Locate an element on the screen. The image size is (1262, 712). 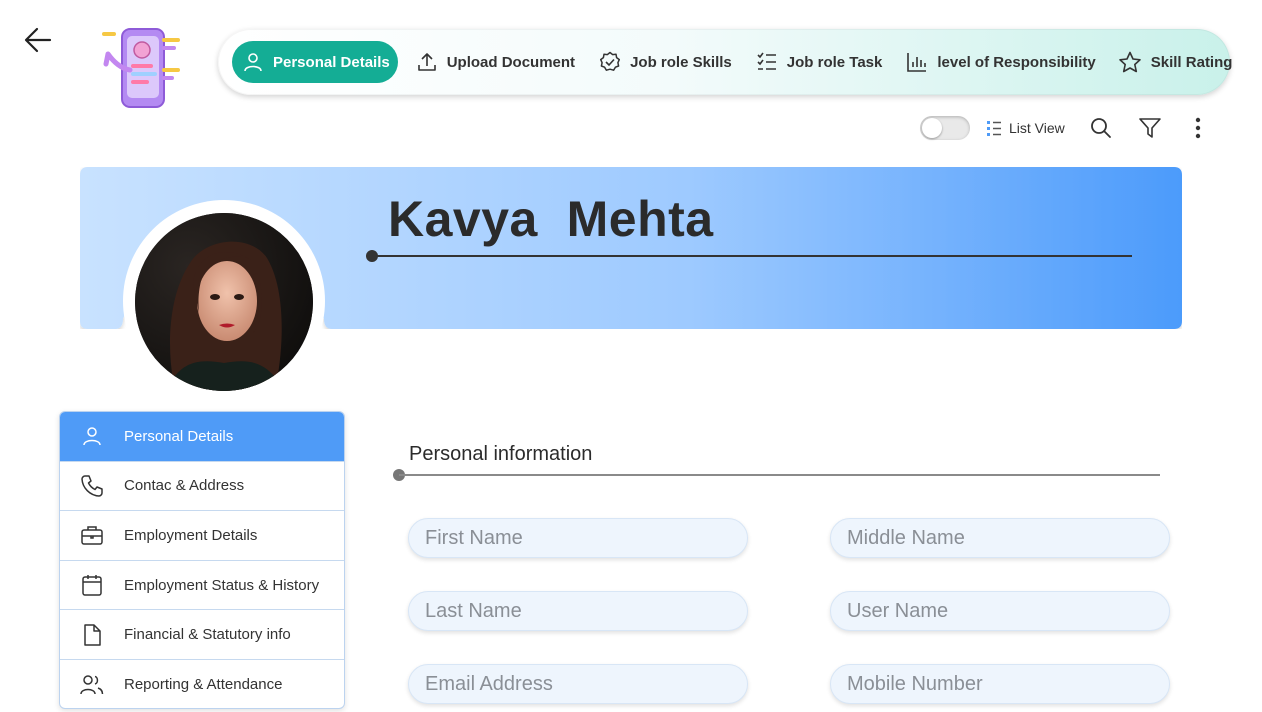
more-vertical-icon is located at coordinates (1198, 128).